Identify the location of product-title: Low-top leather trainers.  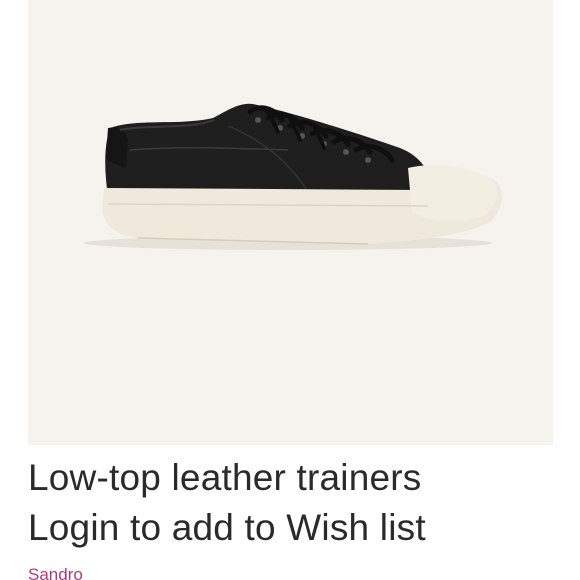
(225, 477).